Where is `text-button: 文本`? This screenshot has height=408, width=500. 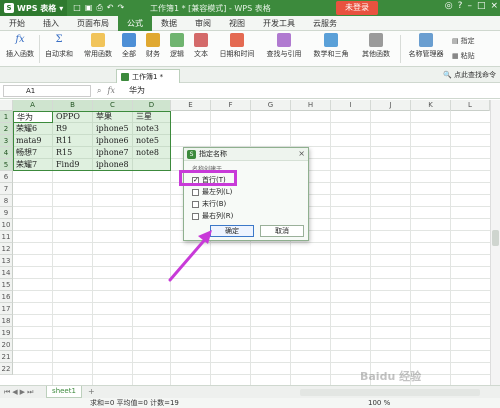 text-button: 文本 is located at coordinates (201, 46).